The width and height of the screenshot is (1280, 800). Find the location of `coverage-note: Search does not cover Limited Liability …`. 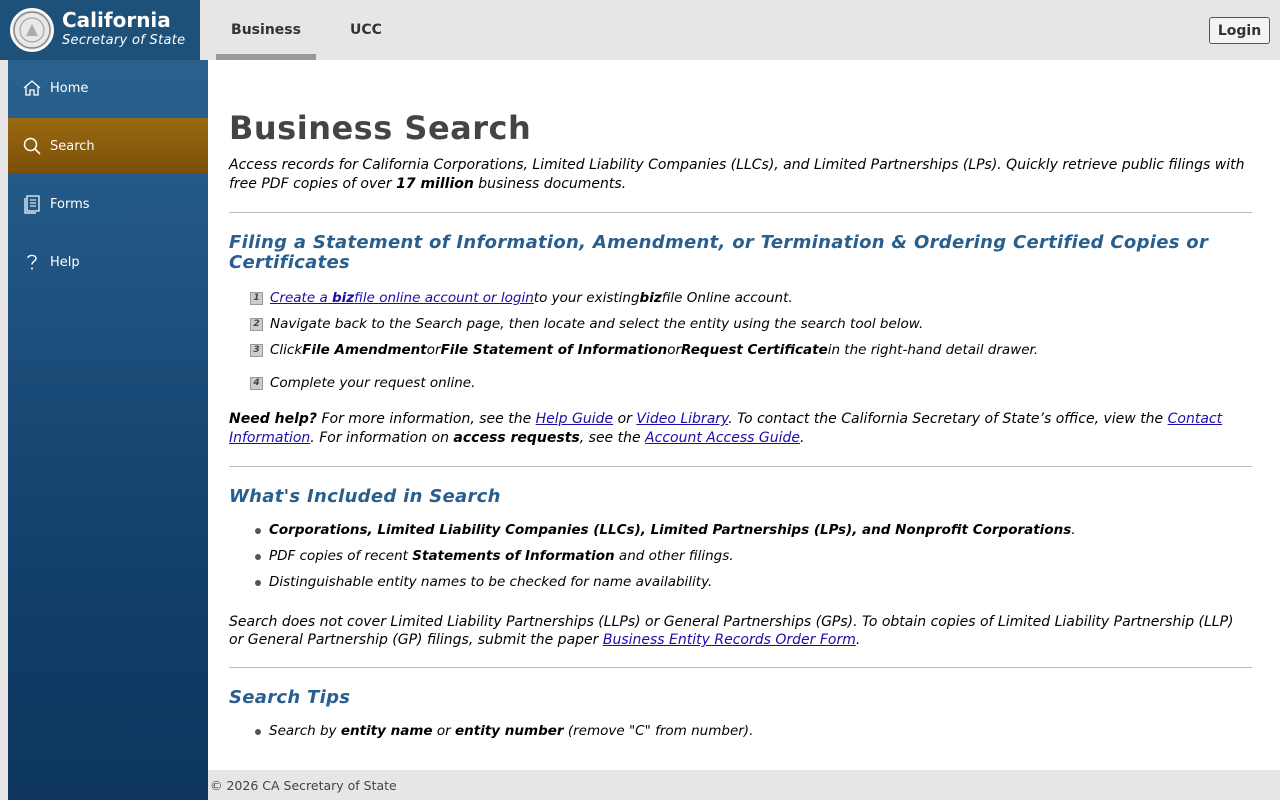

coverage-note: Search does not cover Limited Liability … is located at coordinates (731, 631).